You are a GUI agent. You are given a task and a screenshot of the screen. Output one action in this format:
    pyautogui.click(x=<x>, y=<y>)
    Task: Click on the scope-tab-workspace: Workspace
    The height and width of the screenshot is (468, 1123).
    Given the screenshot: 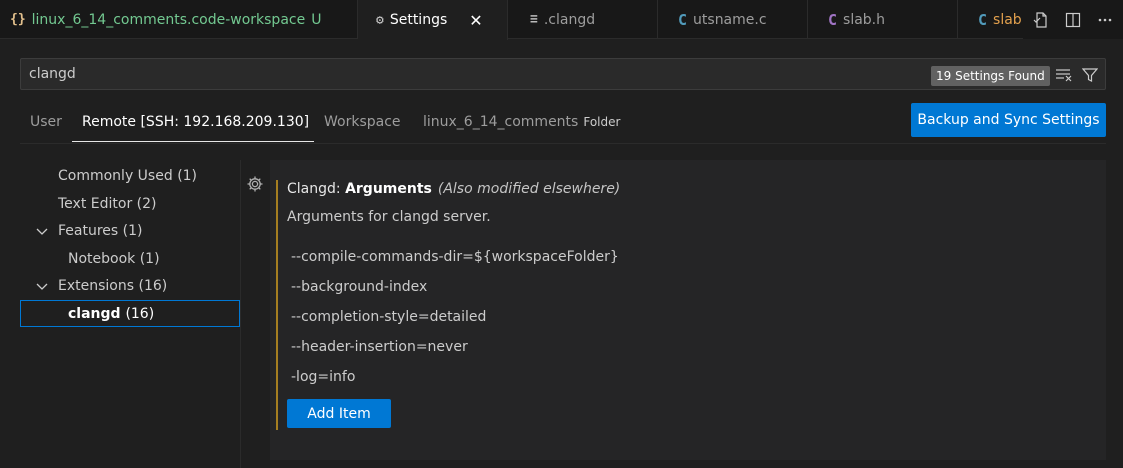 What is the action you would take?
    pyautogui.click(x=362, y=122)
    